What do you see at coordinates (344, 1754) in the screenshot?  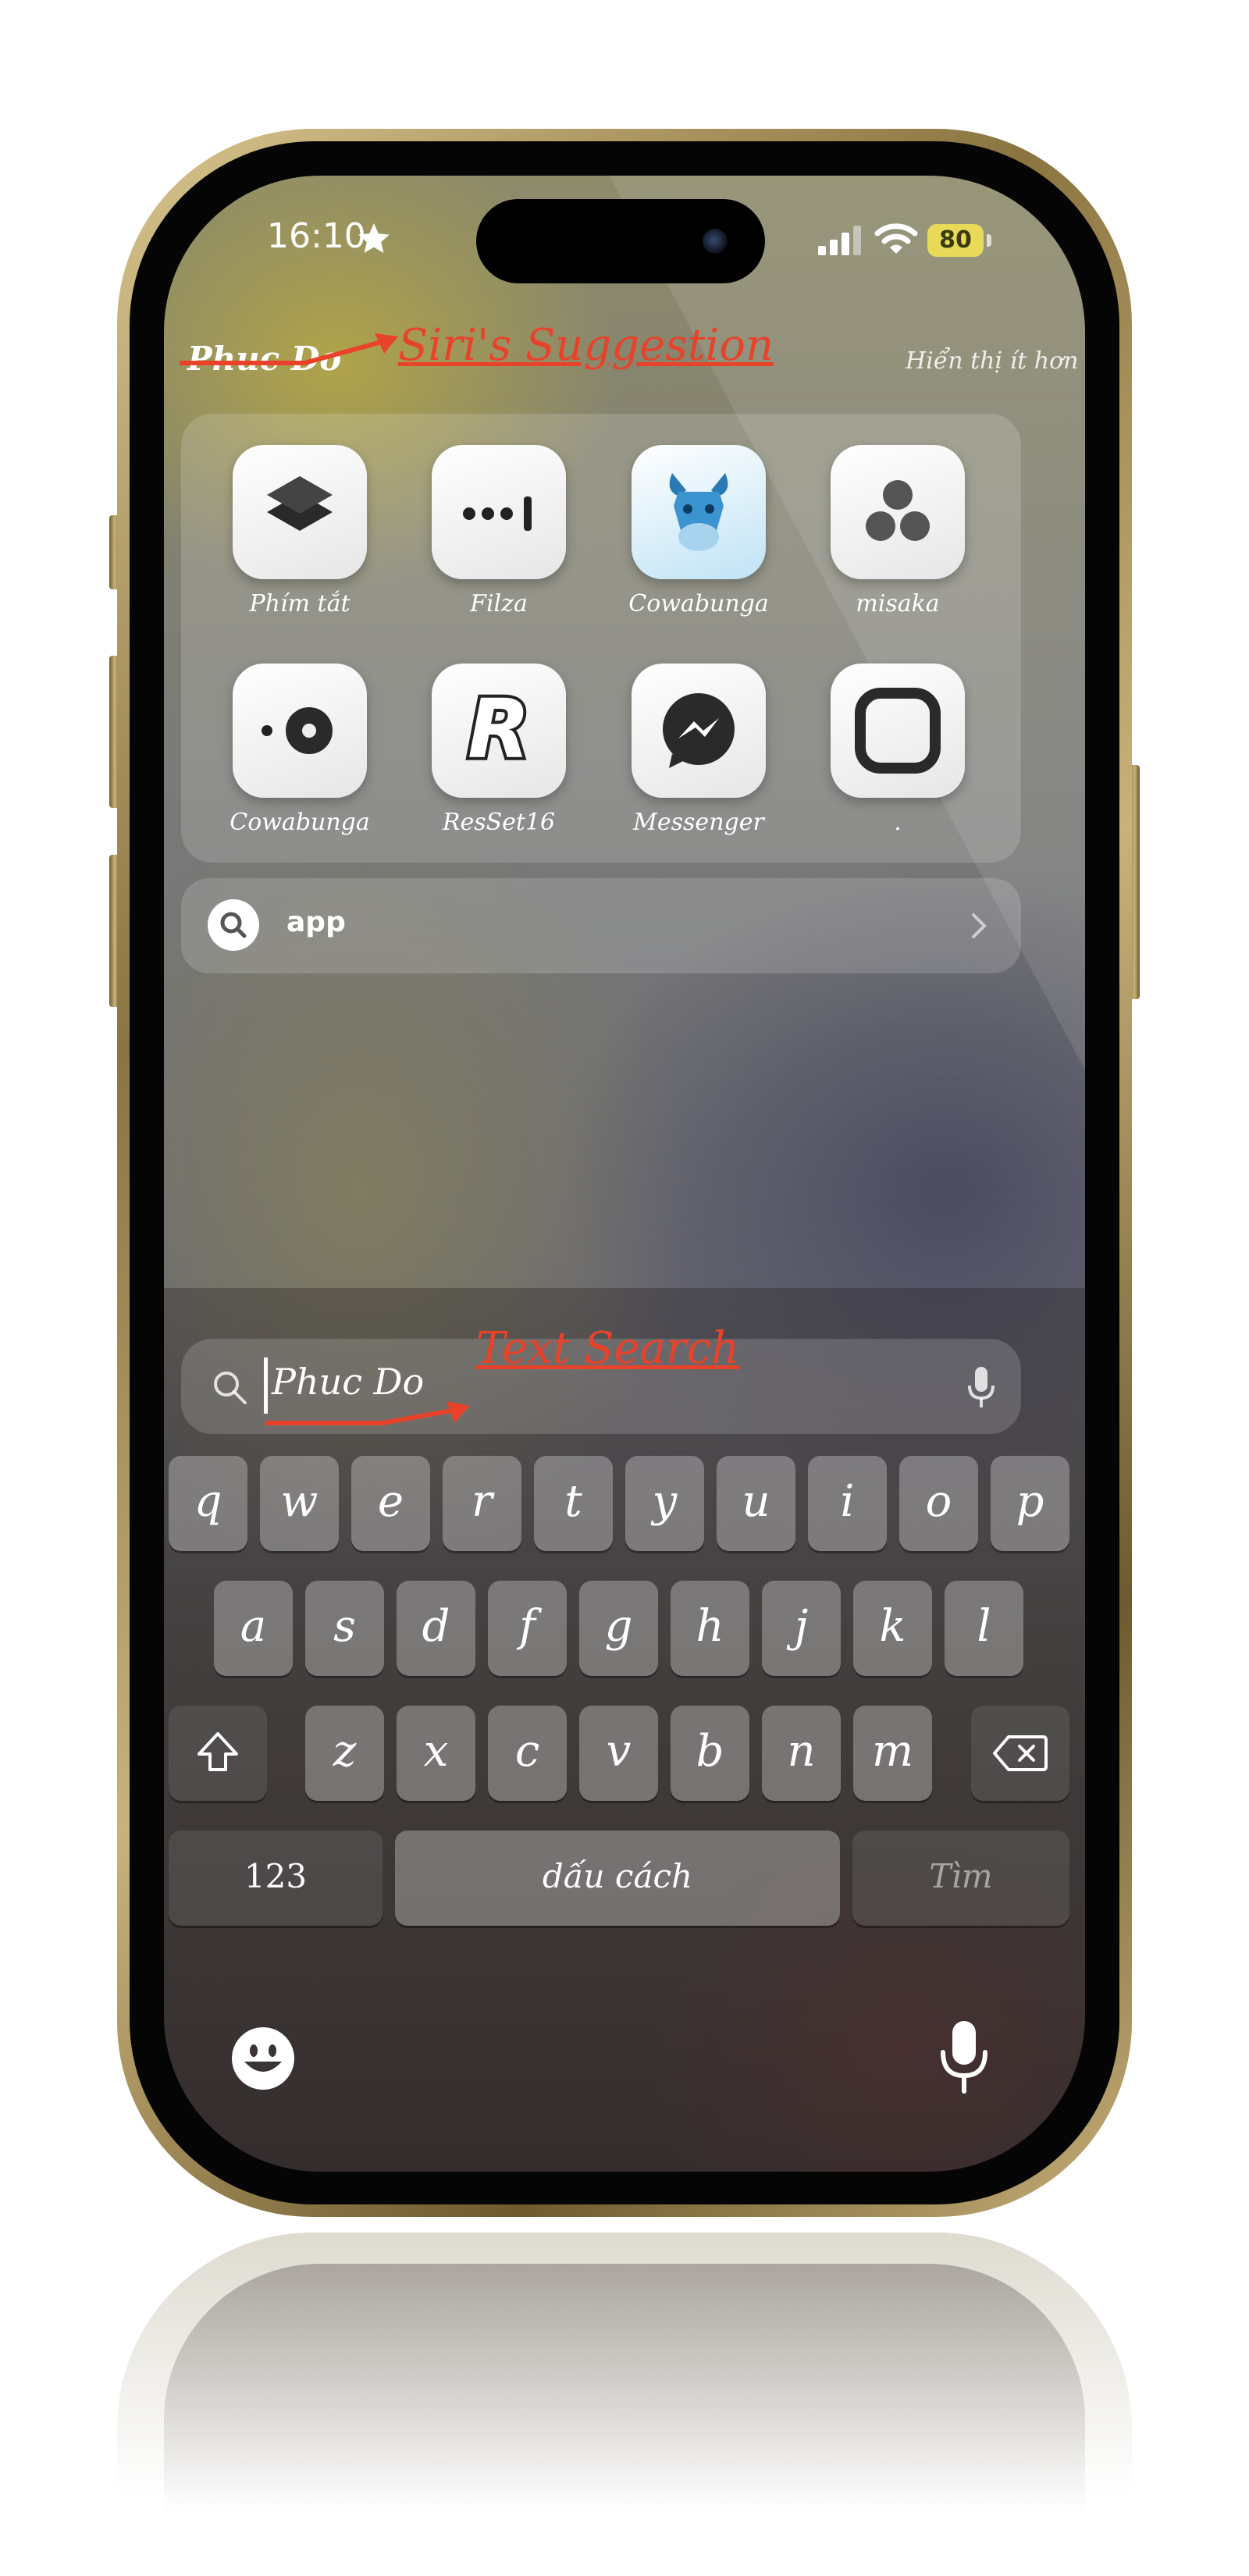 I see `key-z: z` at bounding box center [344, 1754].